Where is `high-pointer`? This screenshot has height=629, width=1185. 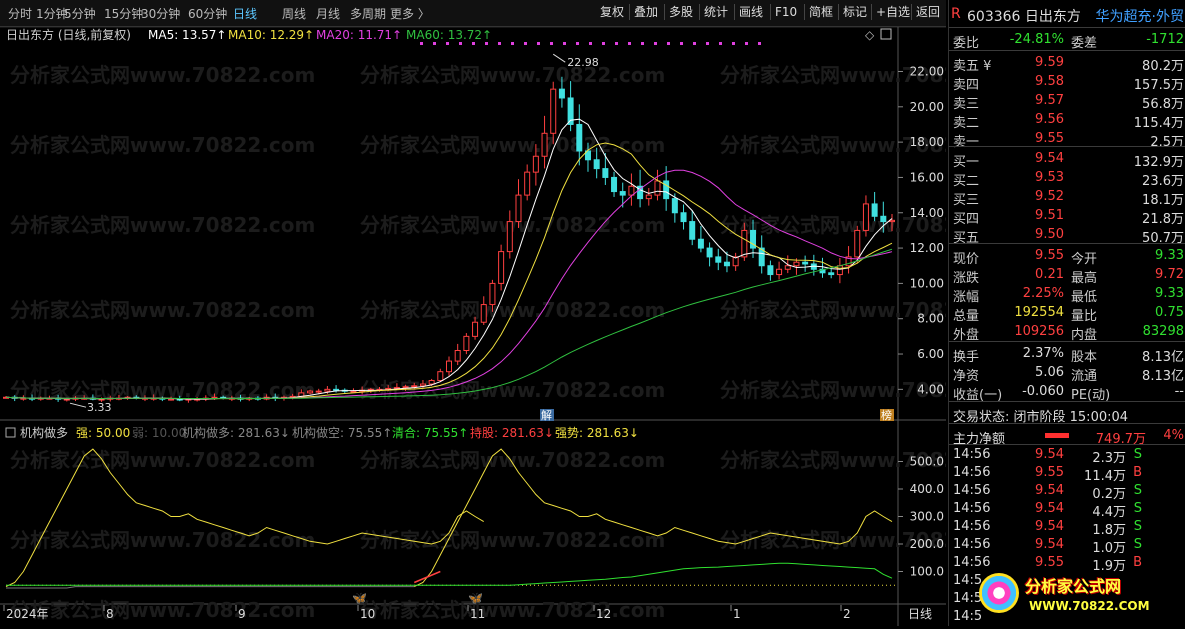
high-pointer is located at coordinates (559, 58).